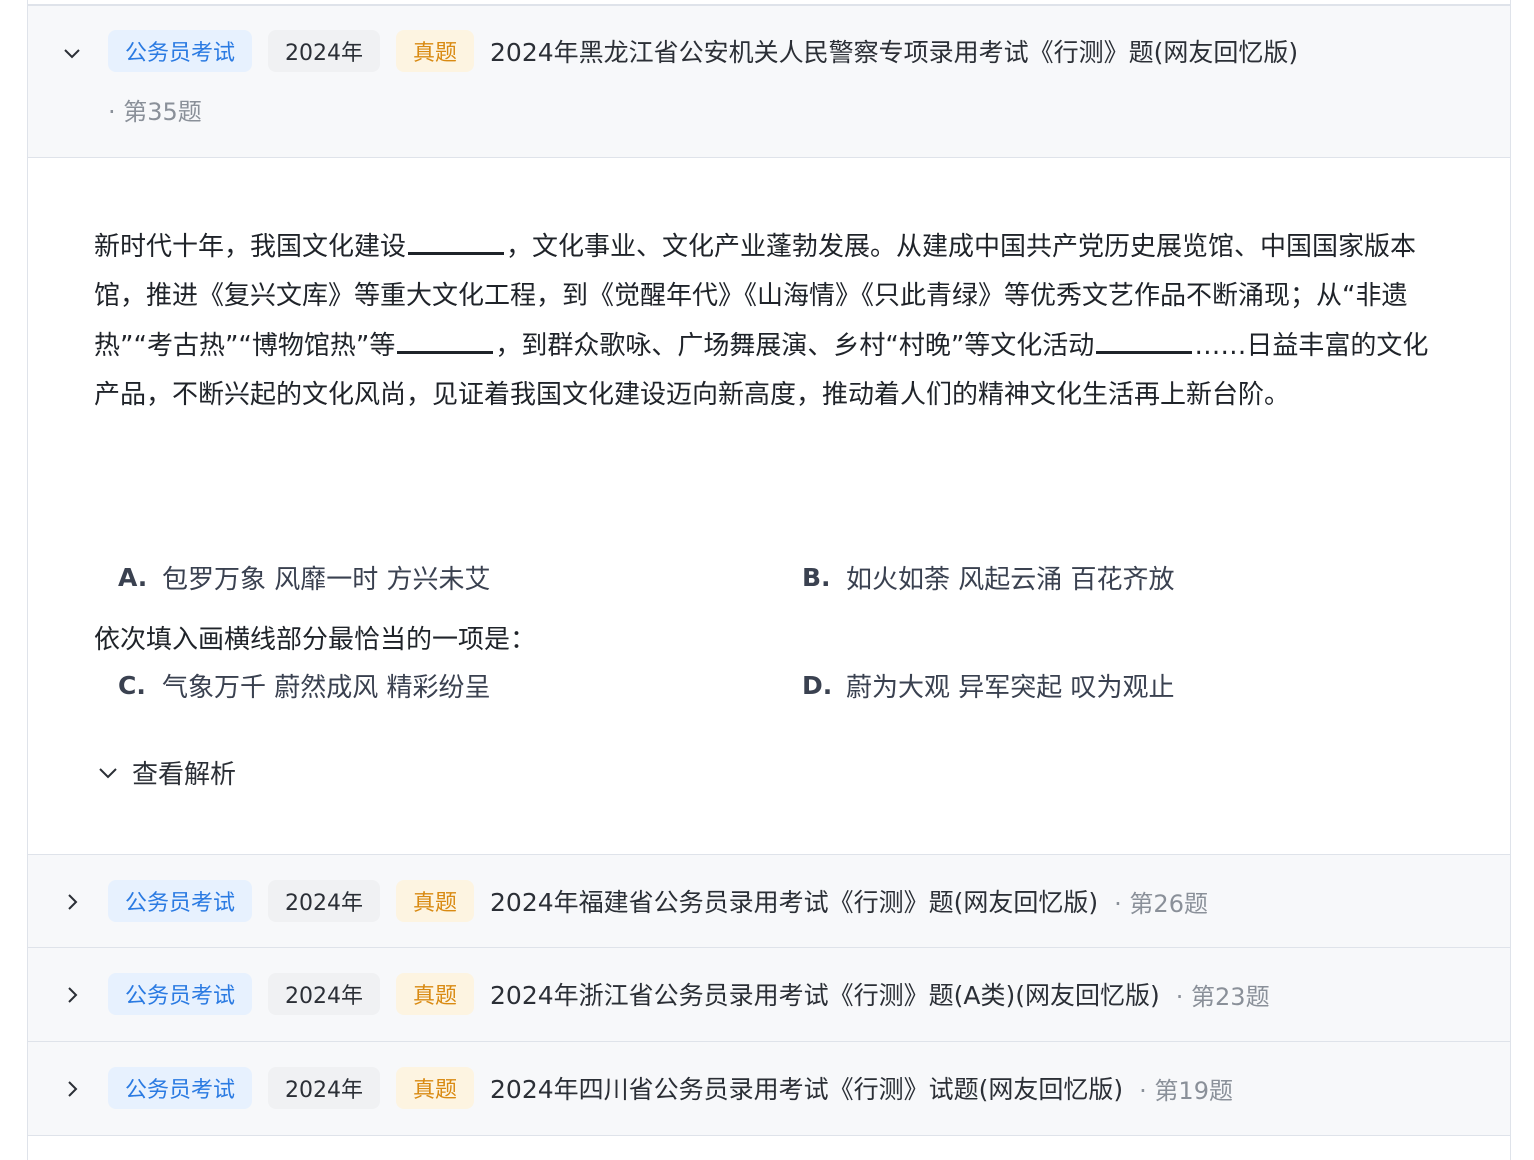  I want to click on option-text: 气象万千 蔚然成风 精彩纷呈, so click(326, 688).